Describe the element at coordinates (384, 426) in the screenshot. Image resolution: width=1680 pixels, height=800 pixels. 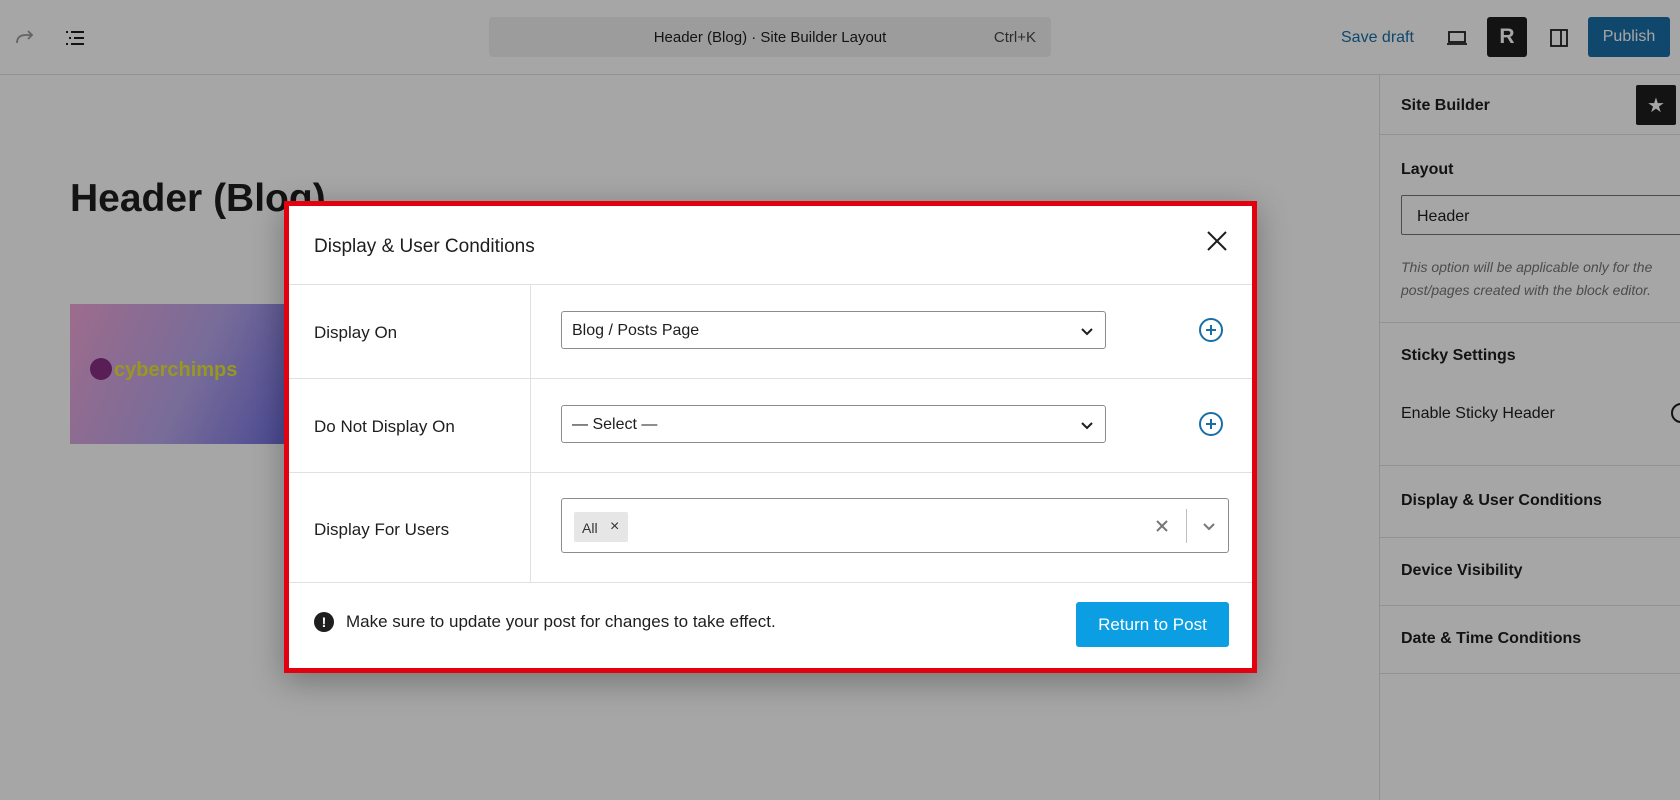
I see `do-not-display-on-label: Do Not Display On` at that location.